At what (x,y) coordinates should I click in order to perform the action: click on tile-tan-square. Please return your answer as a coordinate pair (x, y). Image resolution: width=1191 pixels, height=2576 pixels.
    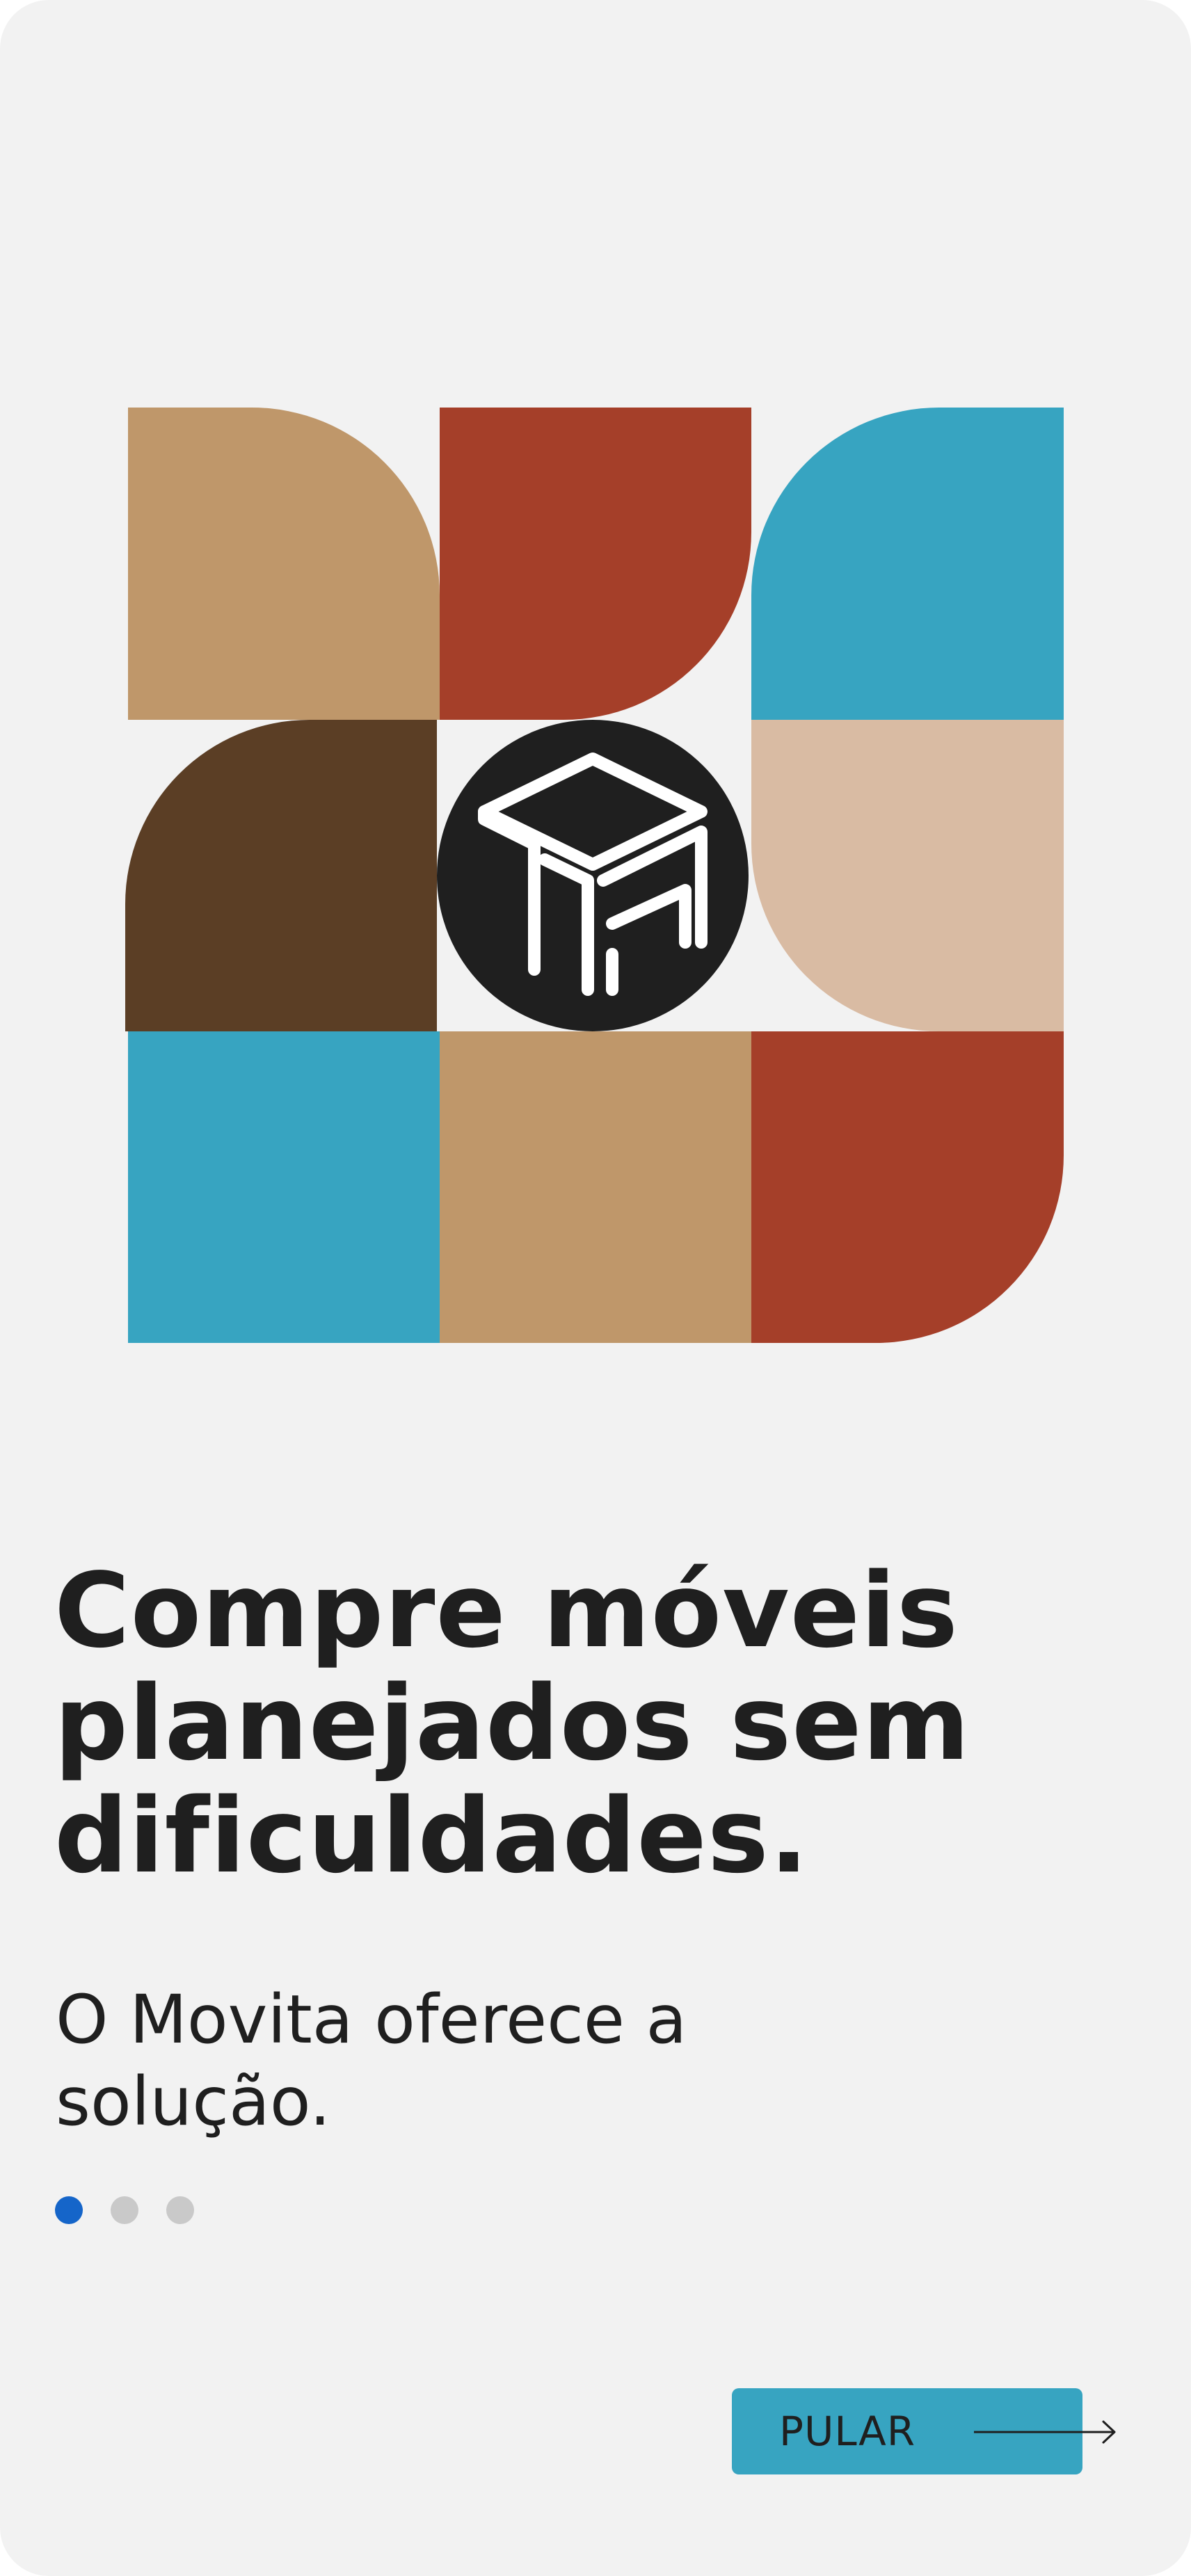
    Looking at the image, I should click on (595, 1187).